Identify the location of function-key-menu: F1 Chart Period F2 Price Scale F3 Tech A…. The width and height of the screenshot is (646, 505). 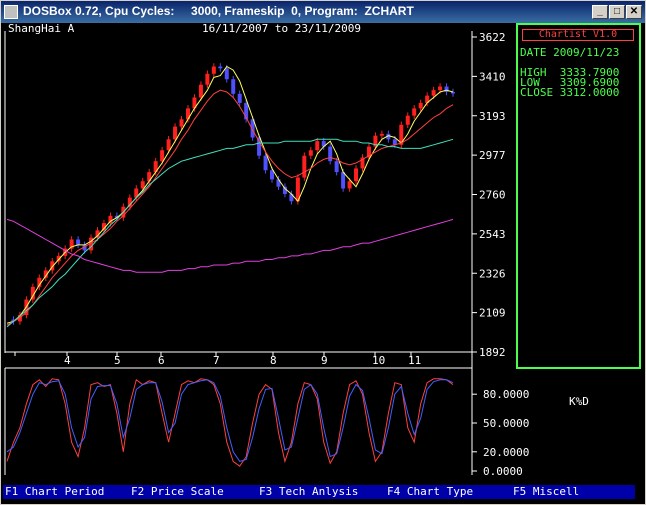
(319, 492).